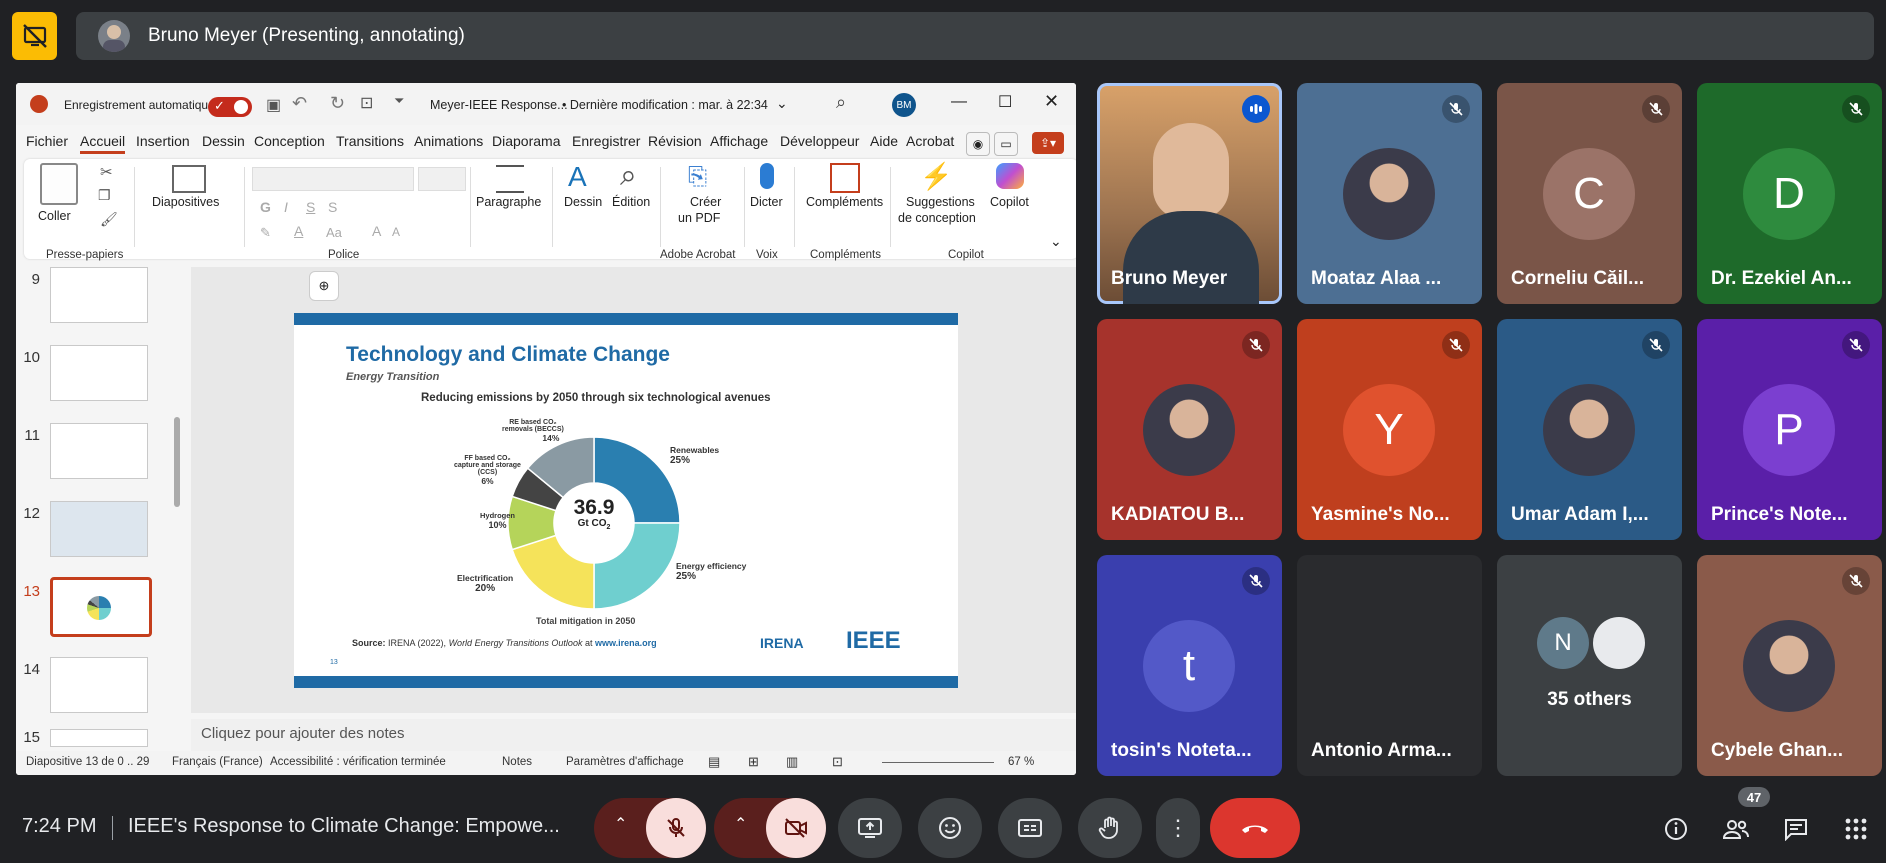 Image resolution: width=1886 pixels, height=863 pixels. What do you see at coordinates (845, 178) in the screenshot?
I see `addins-icon` at bounding box center [845, 178].